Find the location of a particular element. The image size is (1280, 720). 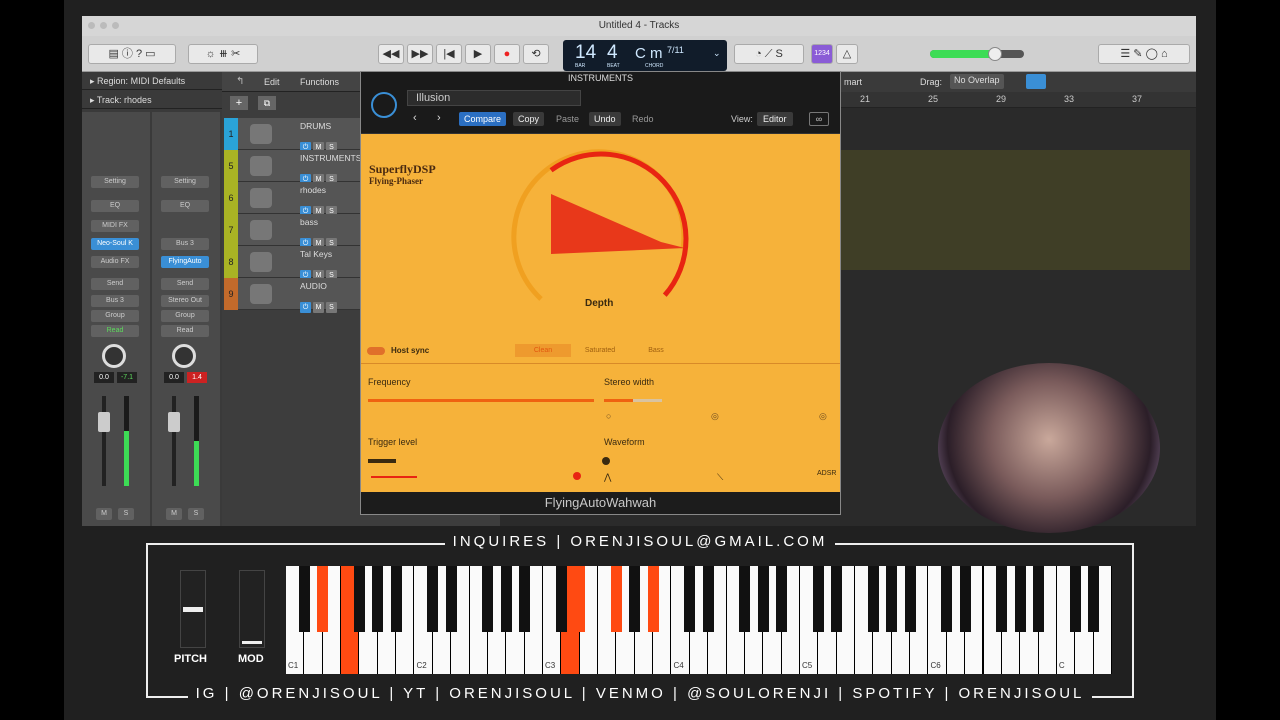

track-header: 1 DRUMS ⏻ M S is located at coordinates (292, 135).